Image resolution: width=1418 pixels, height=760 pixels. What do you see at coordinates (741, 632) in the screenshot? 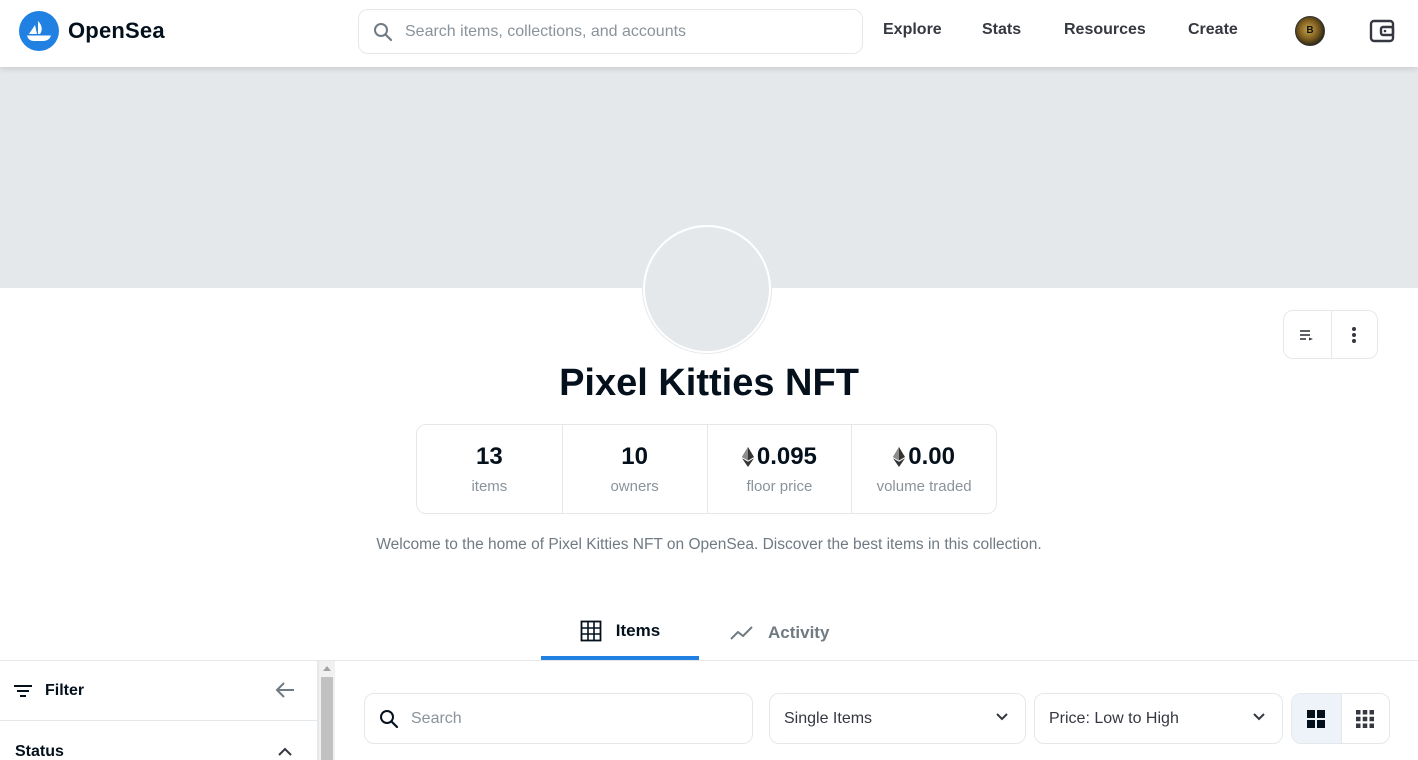
I see `activity-chart-icon` at bounding box center [741, 632].